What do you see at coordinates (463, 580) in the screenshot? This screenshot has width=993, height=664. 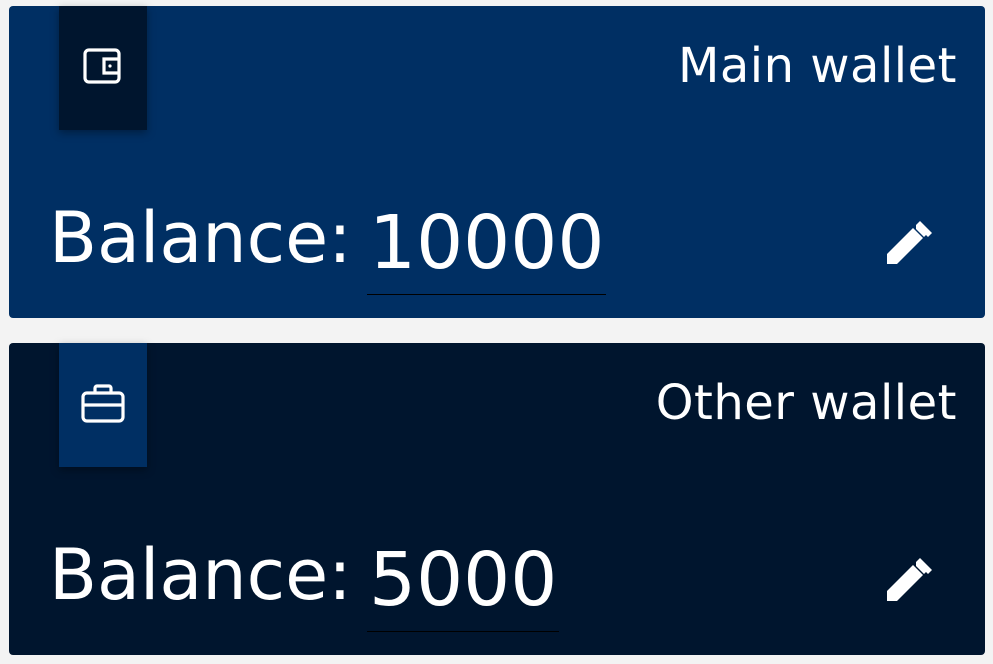 I see `balance-value: 5000` at bounding box center [463, 580].